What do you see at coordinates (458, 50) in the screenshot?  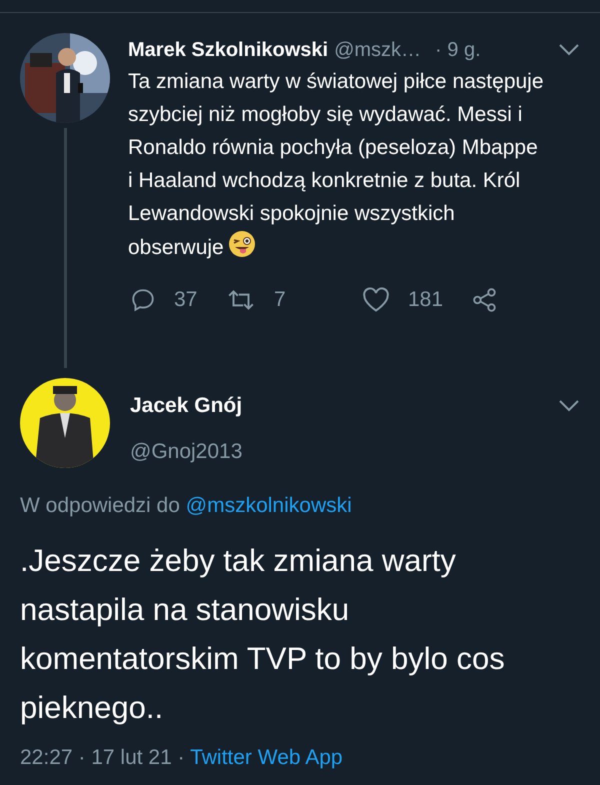 I see `tweet-time: · 9 g.` at bounding box center [458, 50].